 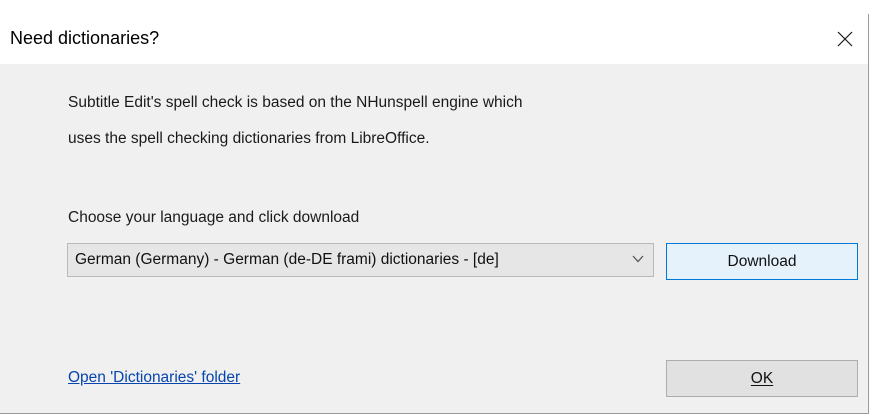 I want to click on choose-language-label: Choose your language and click download, so click(x=214, y=217).